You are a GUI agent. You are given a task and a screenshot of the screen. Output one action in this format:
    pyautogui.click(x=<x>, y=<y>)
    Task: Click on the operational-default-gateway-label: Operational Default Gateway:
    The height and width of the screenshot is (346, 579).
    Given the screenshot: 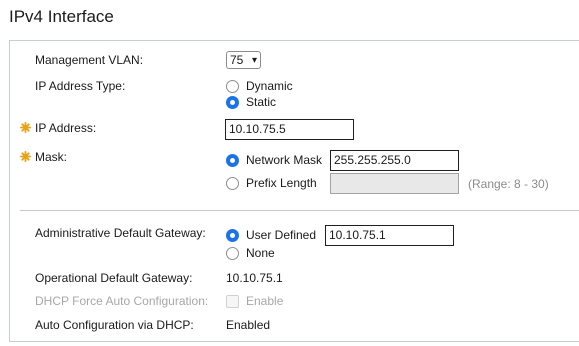 What is the action you would take?
    pyautogui.click(x=114, y=278)
    